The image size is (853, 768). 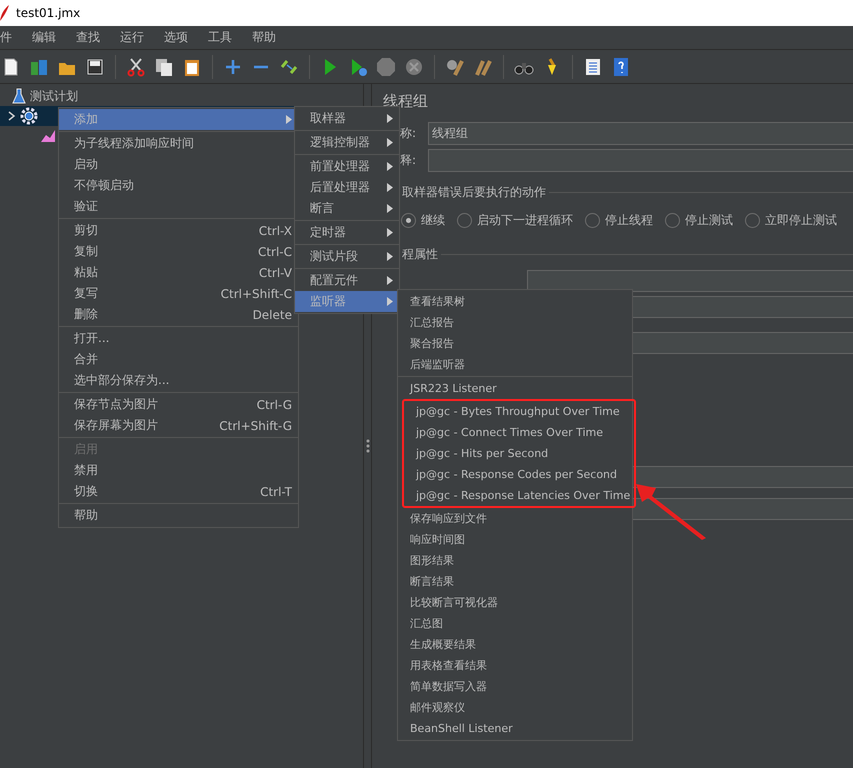 What do you see at coordinates (474, 192) in the screenshot?
I see `section-title: 取样器错误后要执行的动作` at bounding box center [474, 192].